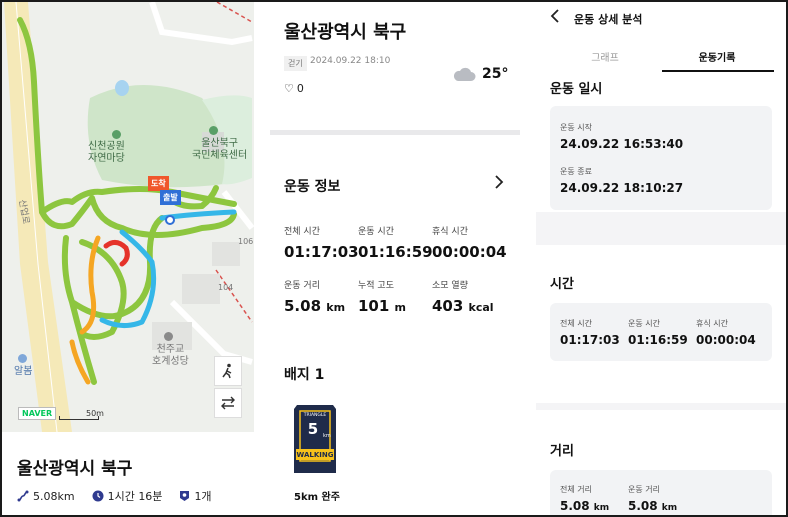  I want to click on distance-card: 전체 거리 5.08 km 운동 거리 5.08 km, so click(661, 492).